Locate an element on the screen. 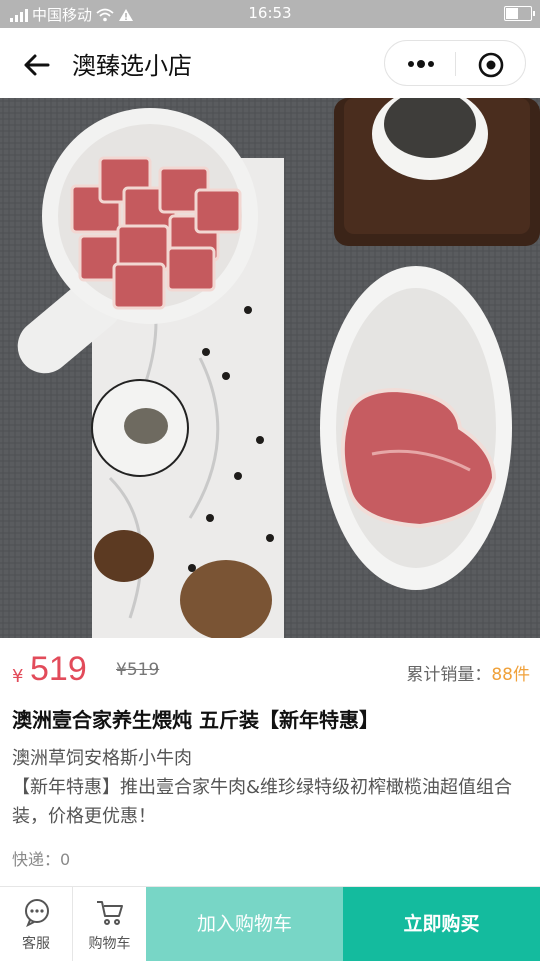 This screenshot has width=540, height=961. original-price: ¥519 is located at coordinates (138, 670).